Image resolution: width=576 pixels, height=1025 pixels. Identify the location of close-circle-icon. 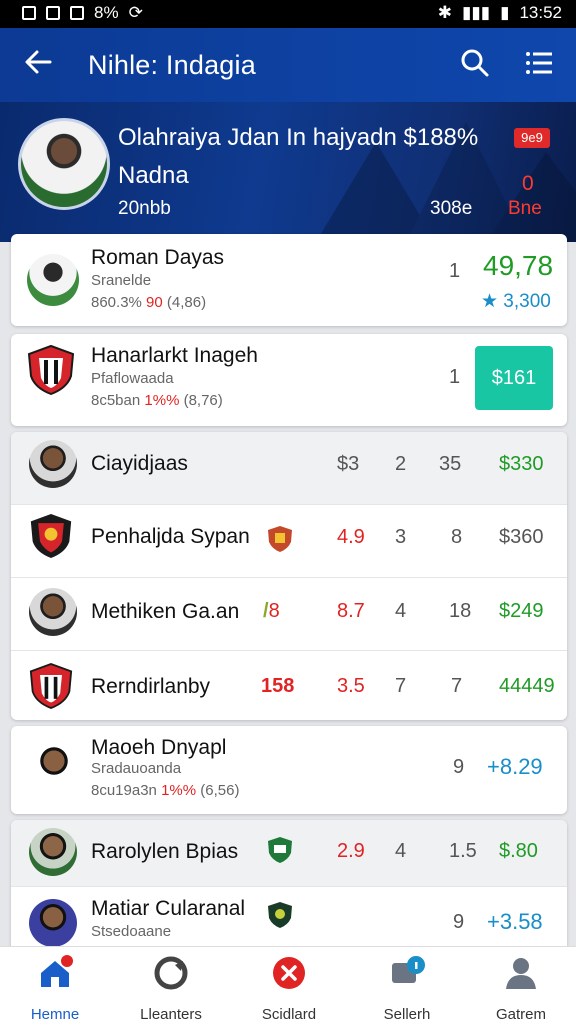
(289, 973).